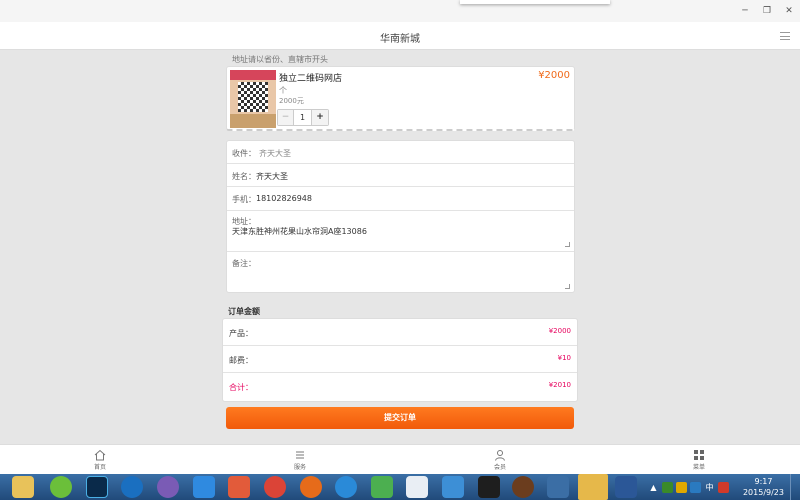 Image resolution: width=800 pixels, height=500 pixels. What do you see at coordinates (241, 333) in the screenshot?
I see `product-amount-label: 产品：` at bounding box center [241, 333].